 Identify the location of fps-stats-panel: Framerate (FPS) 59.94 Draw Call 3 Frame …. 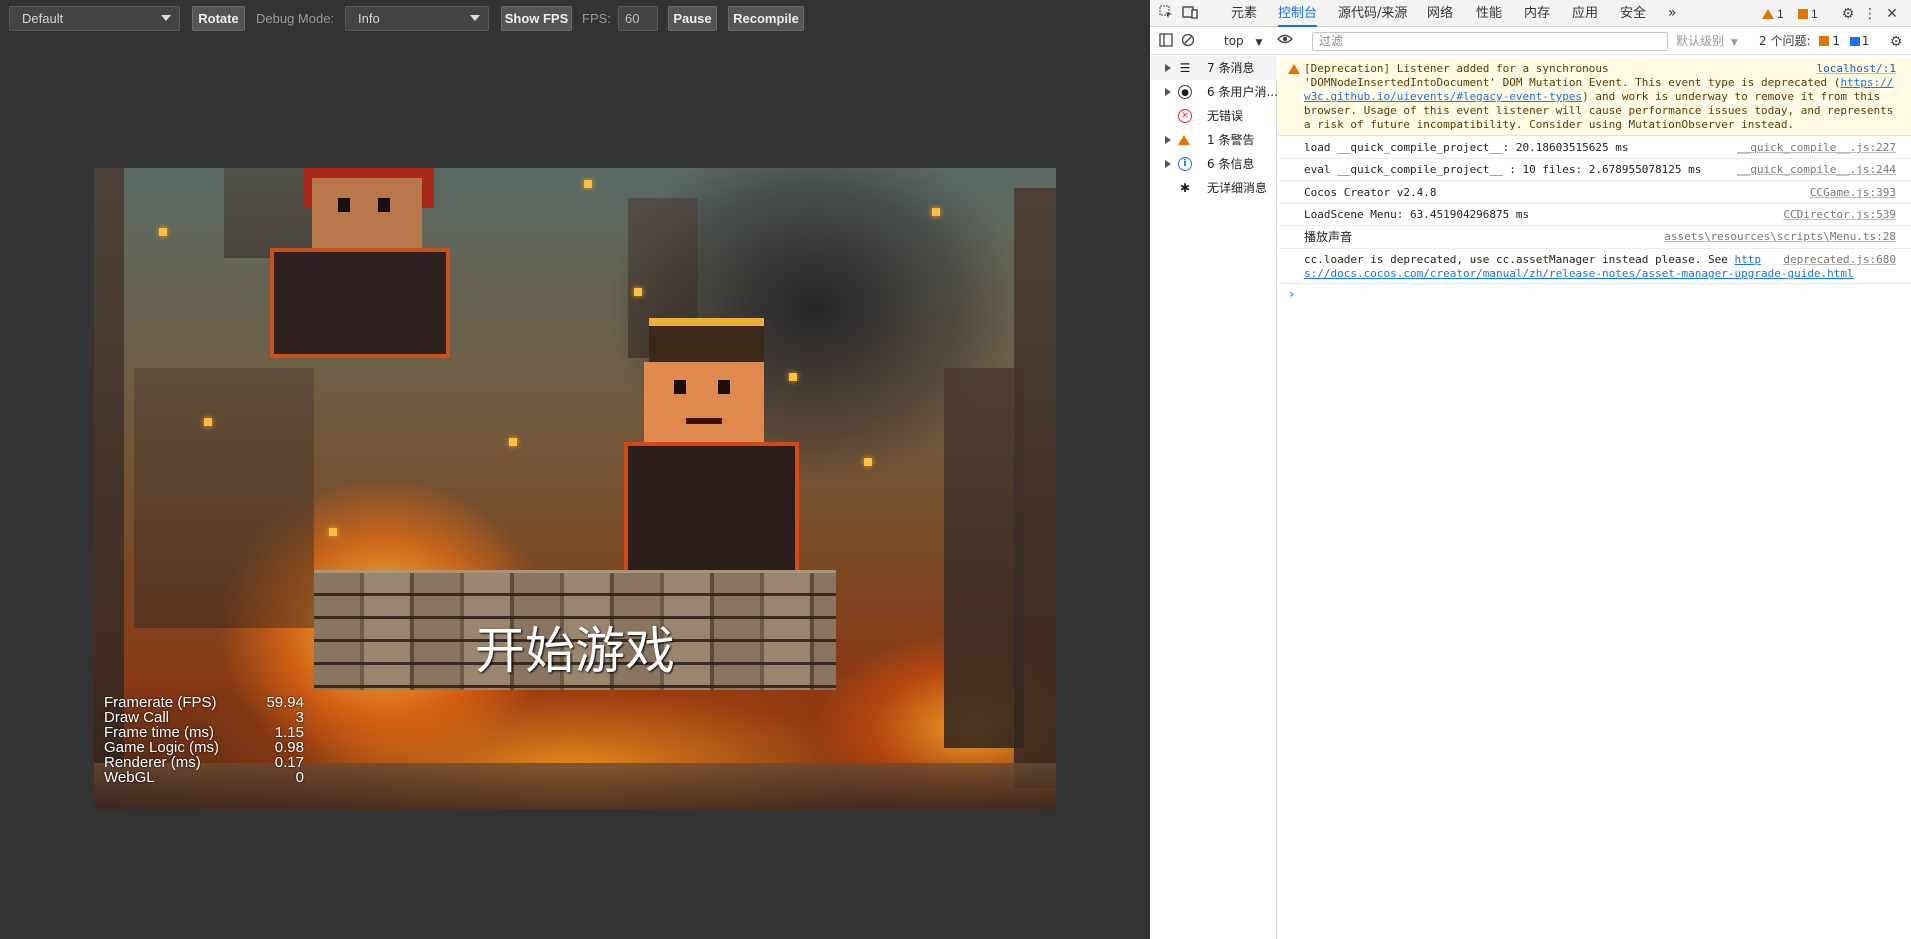
(204, 740).